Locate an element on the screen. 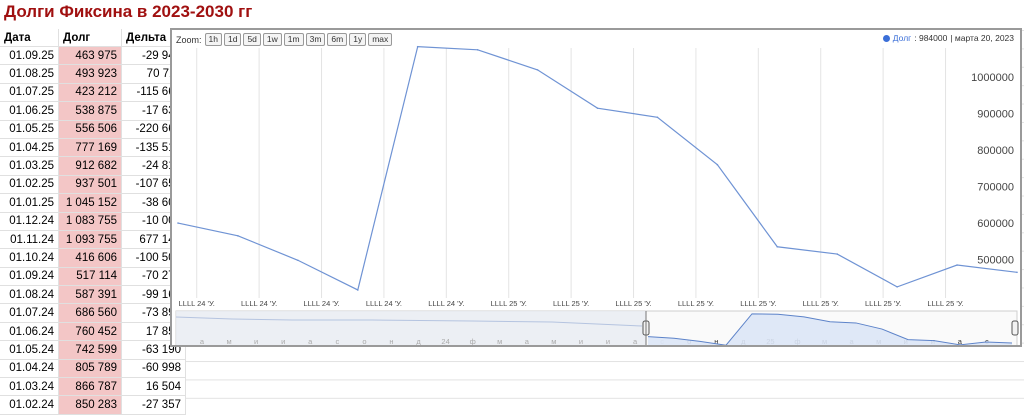  cell-date: 01.07.25 is located at coordinates (29, 93).